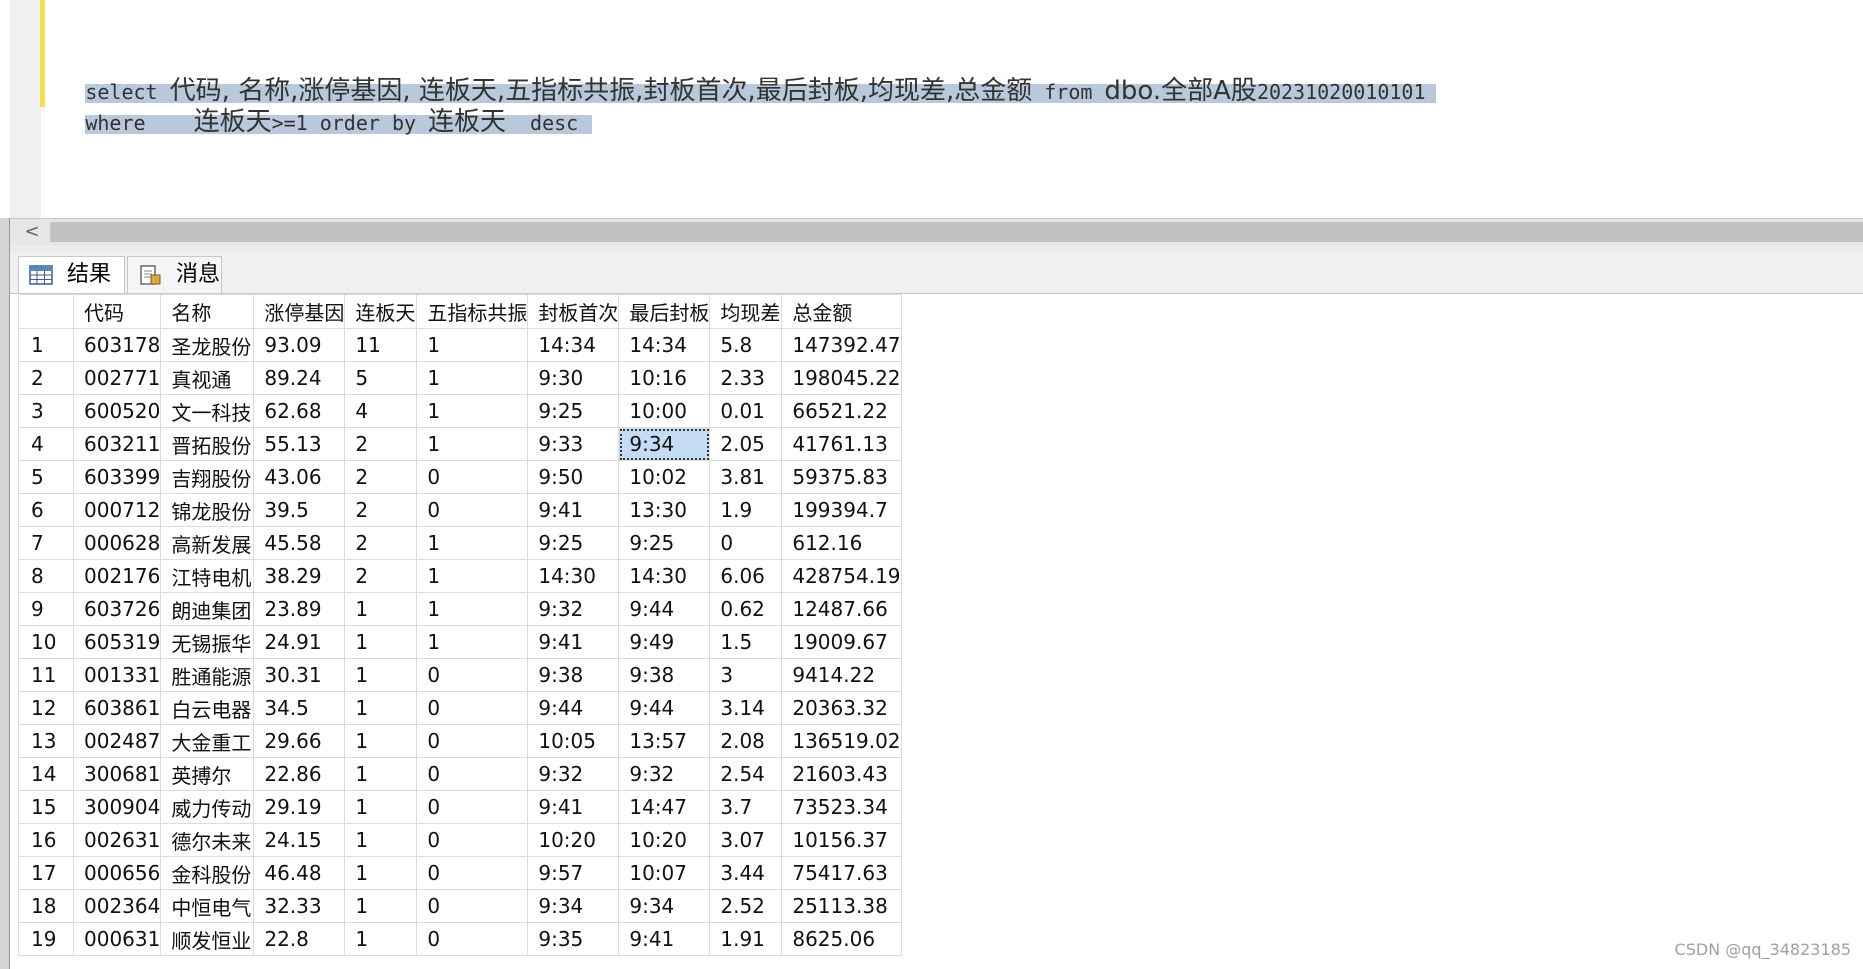 This screenshot has width=1863, height=969. What do you see at coordinates (207, 378) in the screenshot?
I see `table-cell: 真视通` at bounding box center [207, 378].